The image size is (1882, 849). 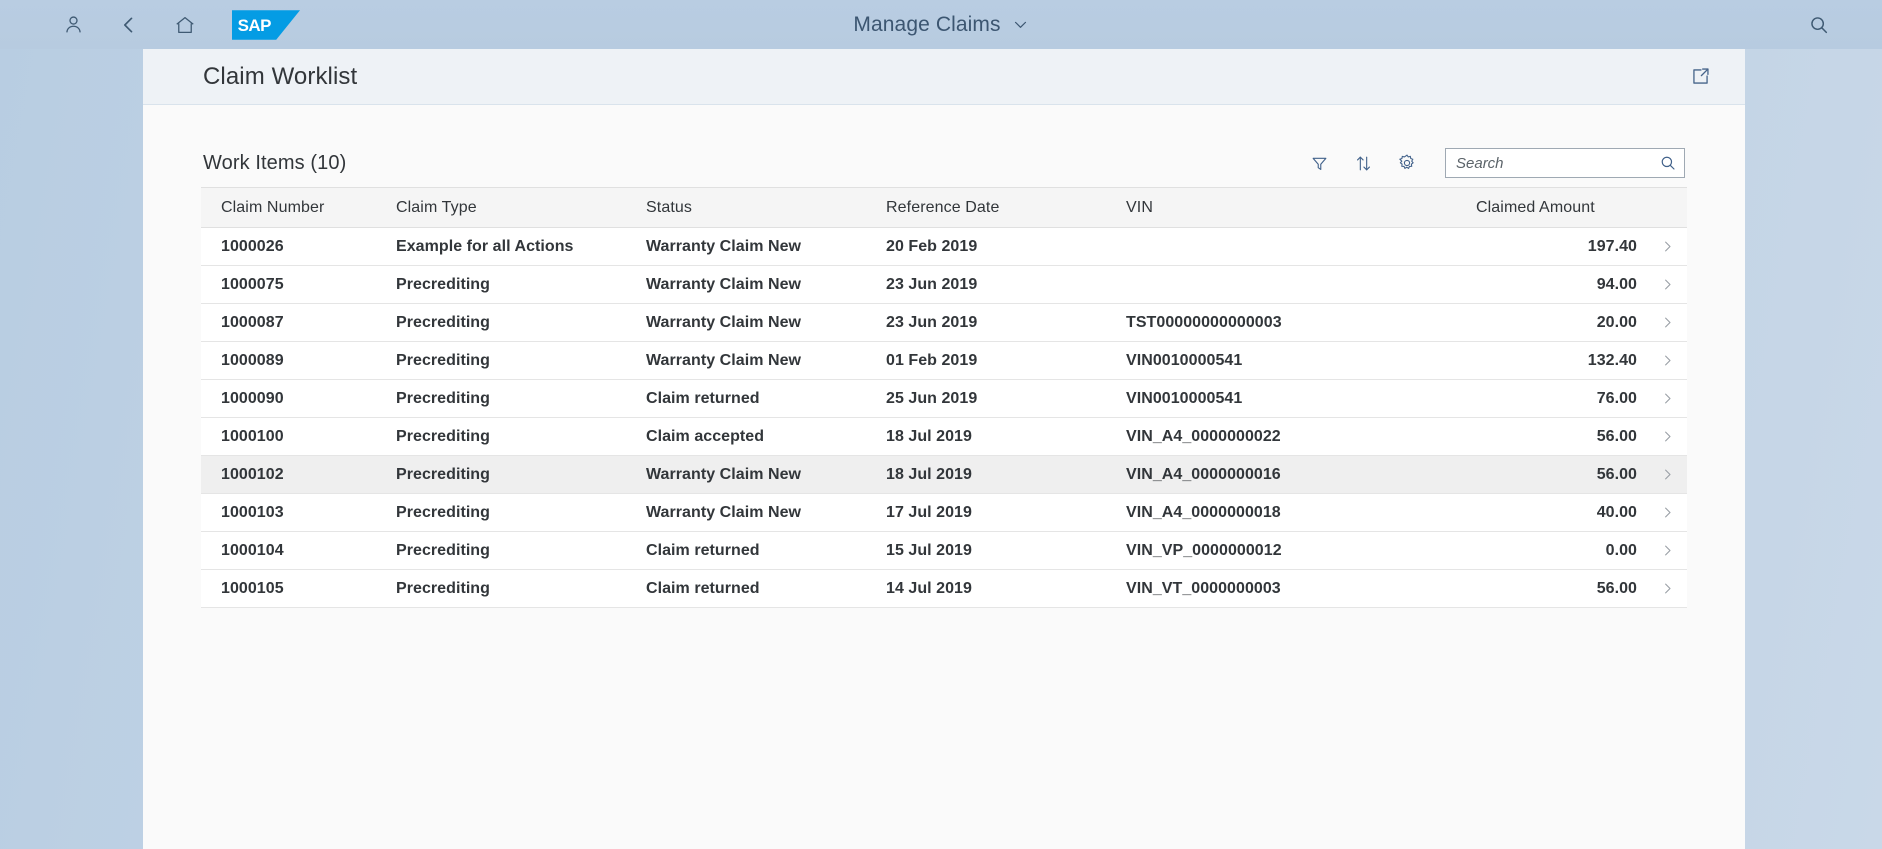 I want to click on cell-vin, so click(x=1291, y=284).